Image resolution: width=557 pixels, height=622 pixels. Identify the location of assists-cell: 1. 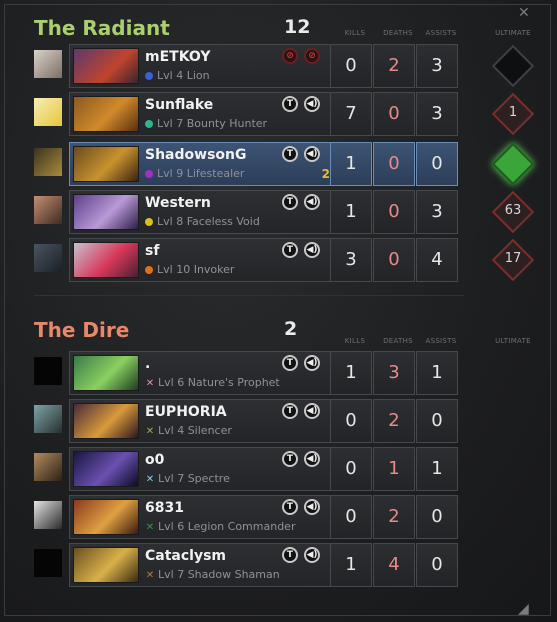
(437, 373).